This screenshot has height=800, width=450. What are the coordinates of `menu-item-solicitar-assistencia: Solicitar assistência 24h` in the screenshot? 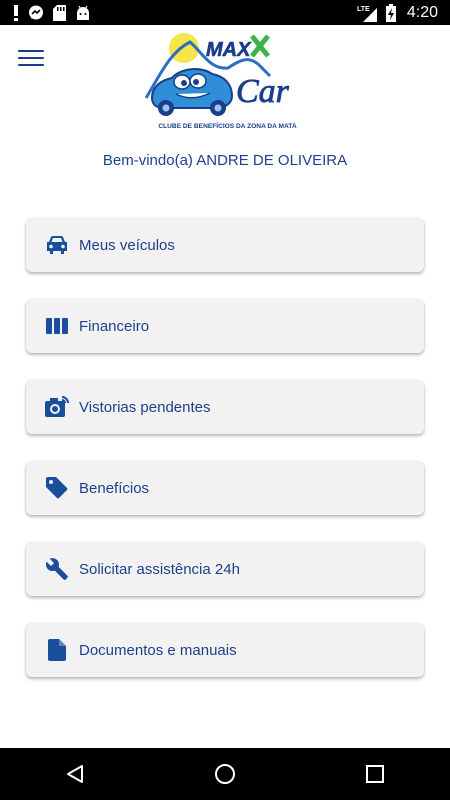 It's located at (225, 569).